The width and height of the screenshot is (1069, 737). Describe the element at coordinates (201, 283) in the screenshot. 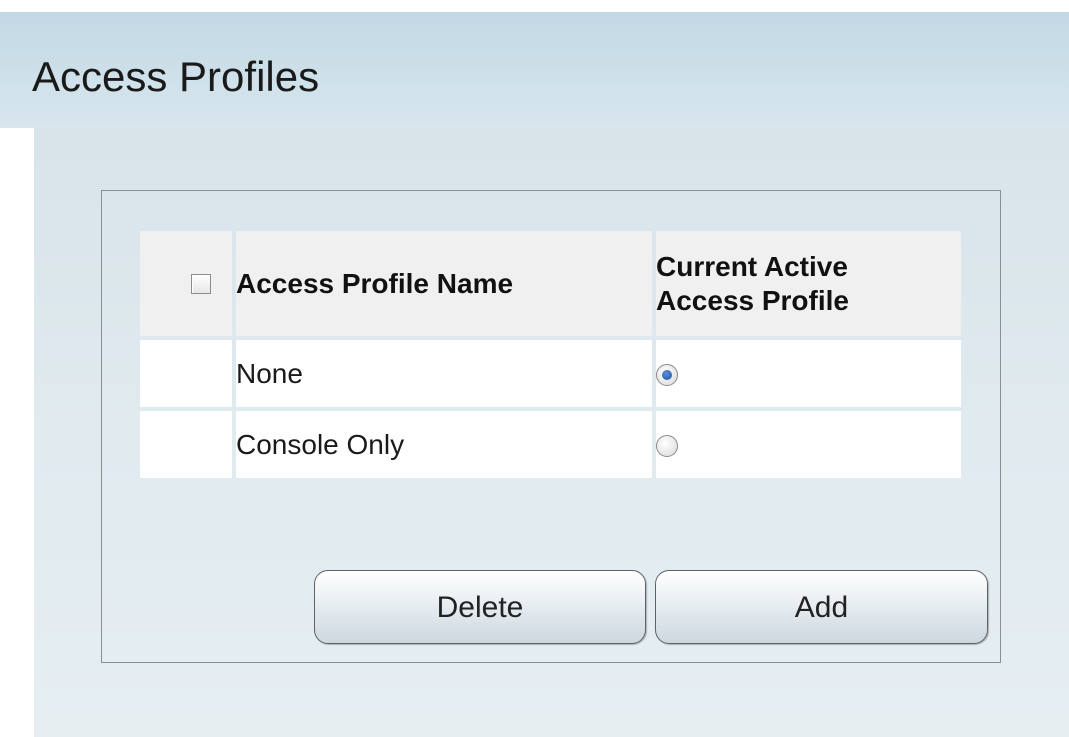

I see `select-all-checkbox` at that location.